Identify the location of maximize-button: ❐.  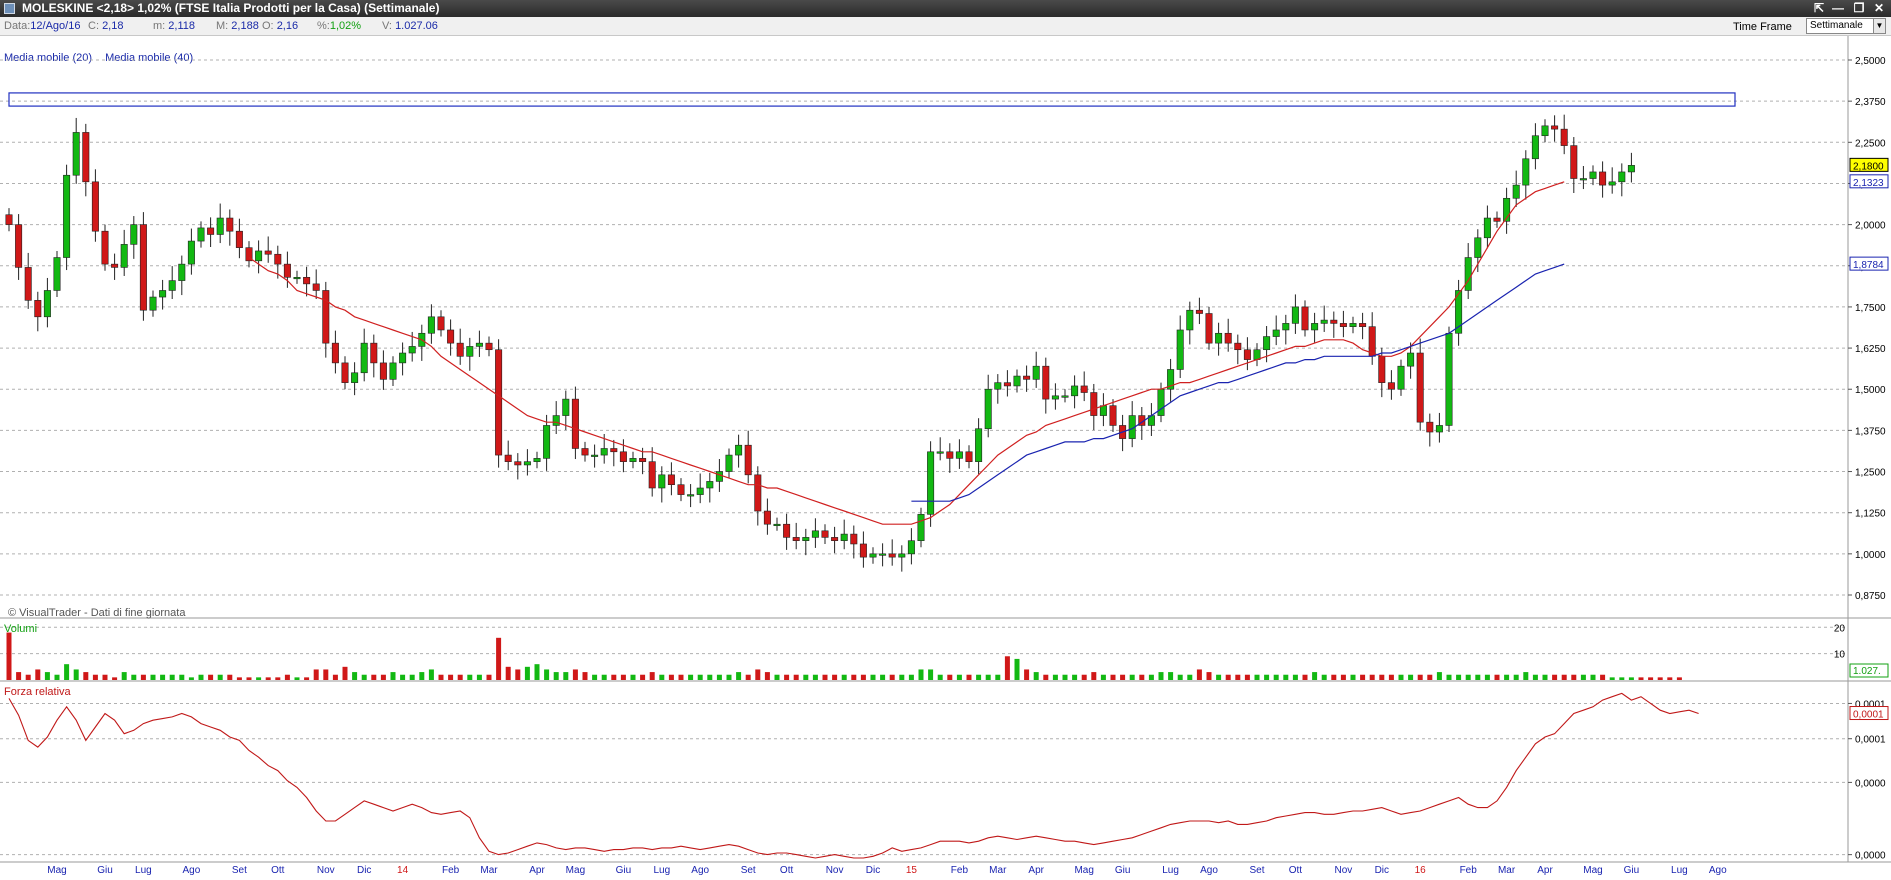
(1859, 8).